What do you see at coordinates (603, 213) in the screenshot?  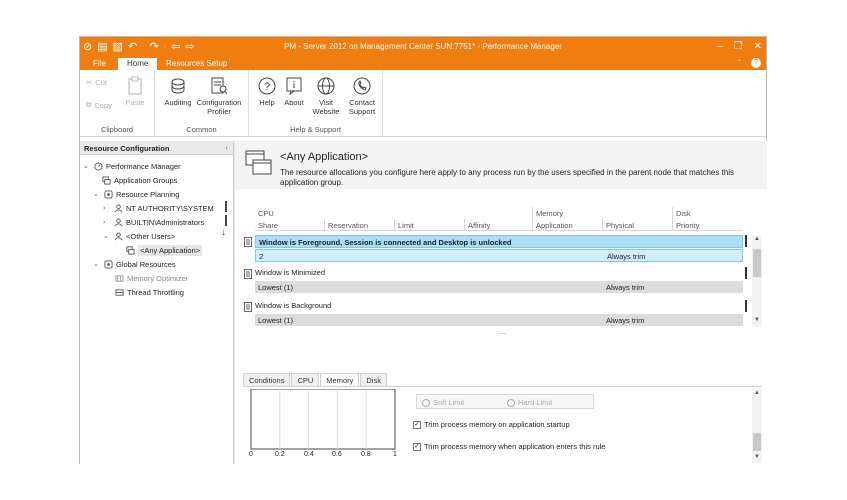 I see `group-header-memory: Memory` at bounding box center [603, 213].